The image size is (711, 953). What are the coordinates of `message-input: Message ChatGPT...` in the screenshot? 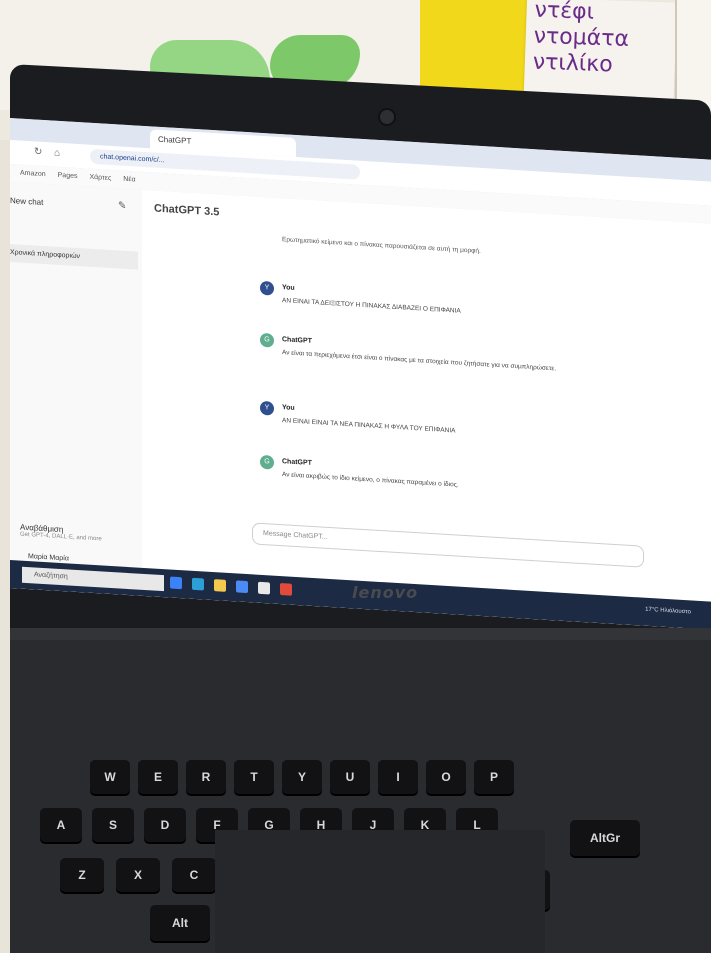 It's located at (448, 545).